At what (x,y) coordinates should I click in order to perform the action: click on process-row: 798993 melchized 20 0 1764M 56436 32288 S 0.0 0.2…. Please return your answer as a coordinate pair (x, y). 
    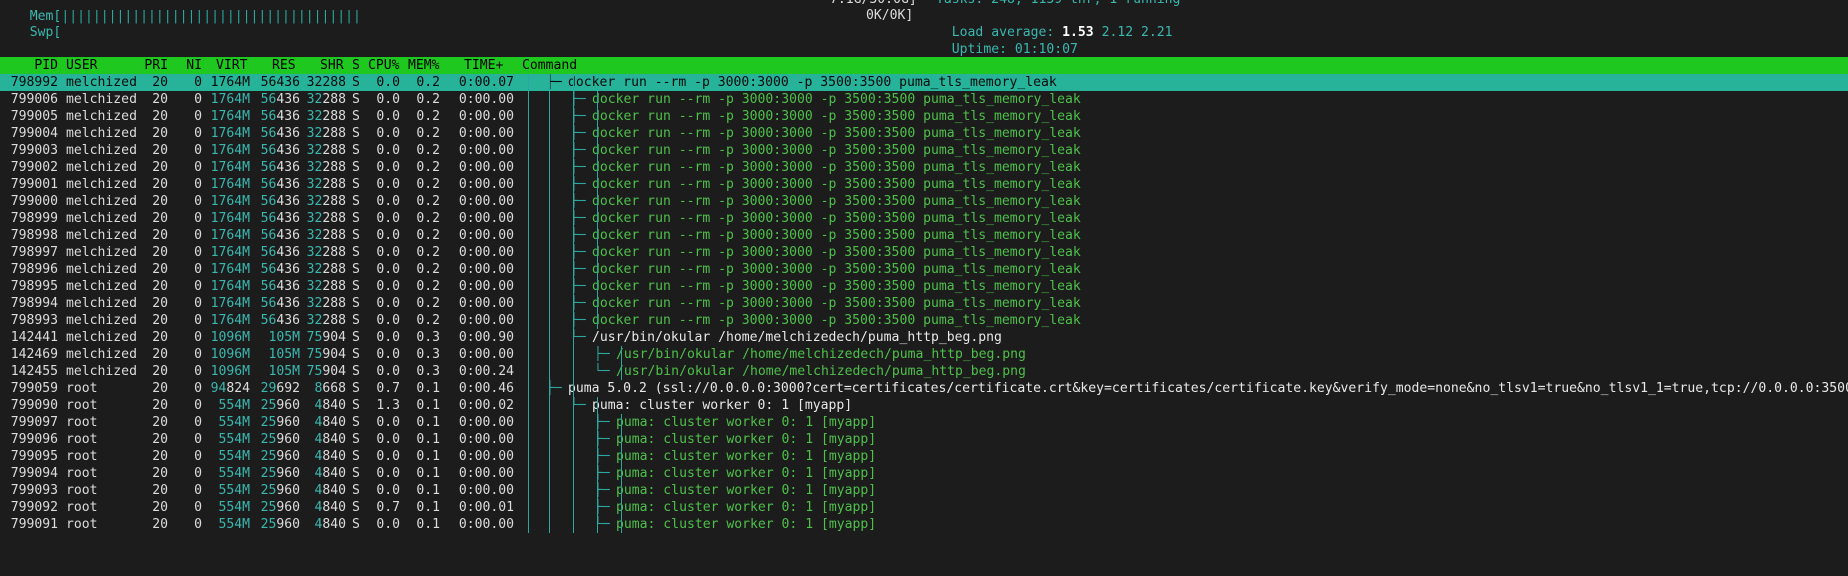
    Looking at the image, I should click on (924, 320).